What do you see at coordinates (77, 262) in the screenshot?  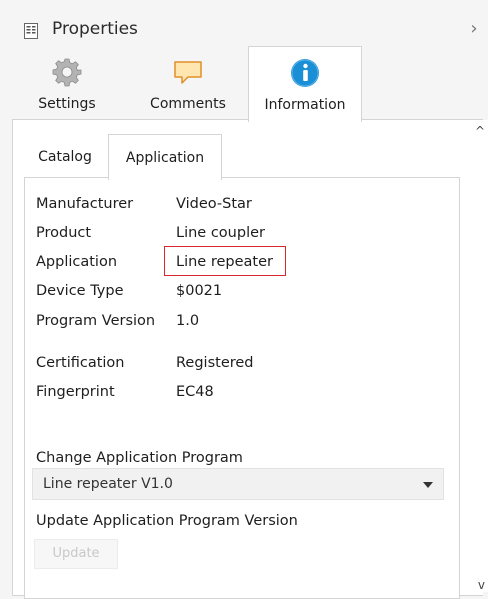 I see `property-label: Application` at bounding box center [77, 262].